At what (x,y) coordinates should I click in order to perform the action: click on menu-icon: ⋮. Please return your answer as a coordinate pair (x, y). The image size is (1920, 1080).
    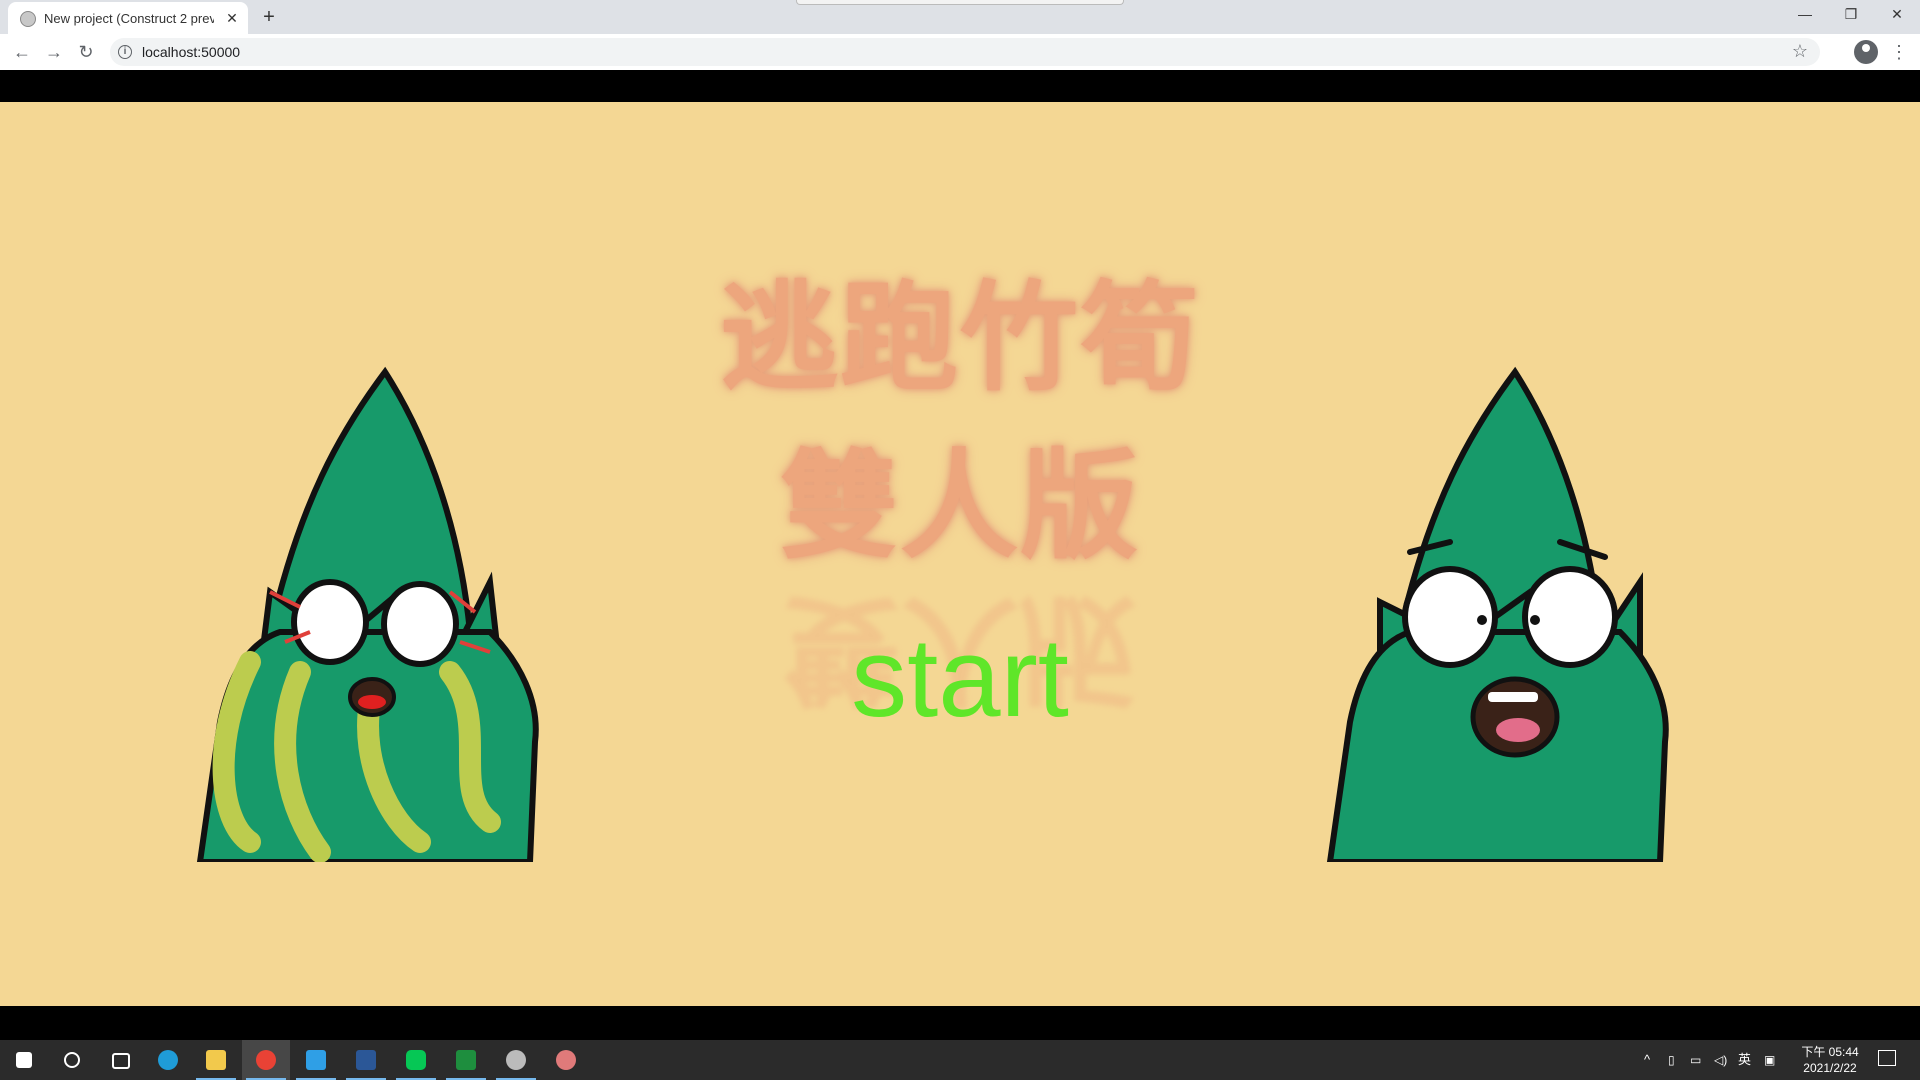
    Looking at the image, I should click on (1899, 52).